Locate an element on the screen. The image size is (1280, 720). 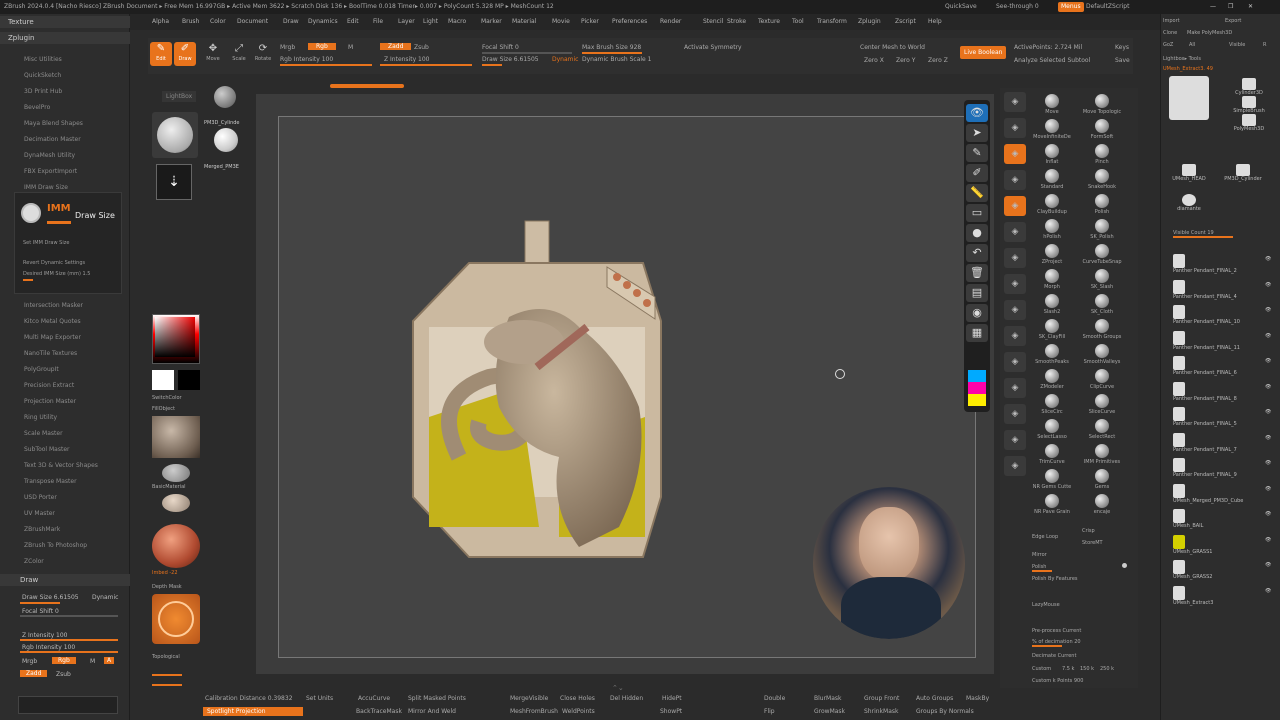
mesh-from-brush-button: MeshFromBrush is located at coordinates (534, 711).